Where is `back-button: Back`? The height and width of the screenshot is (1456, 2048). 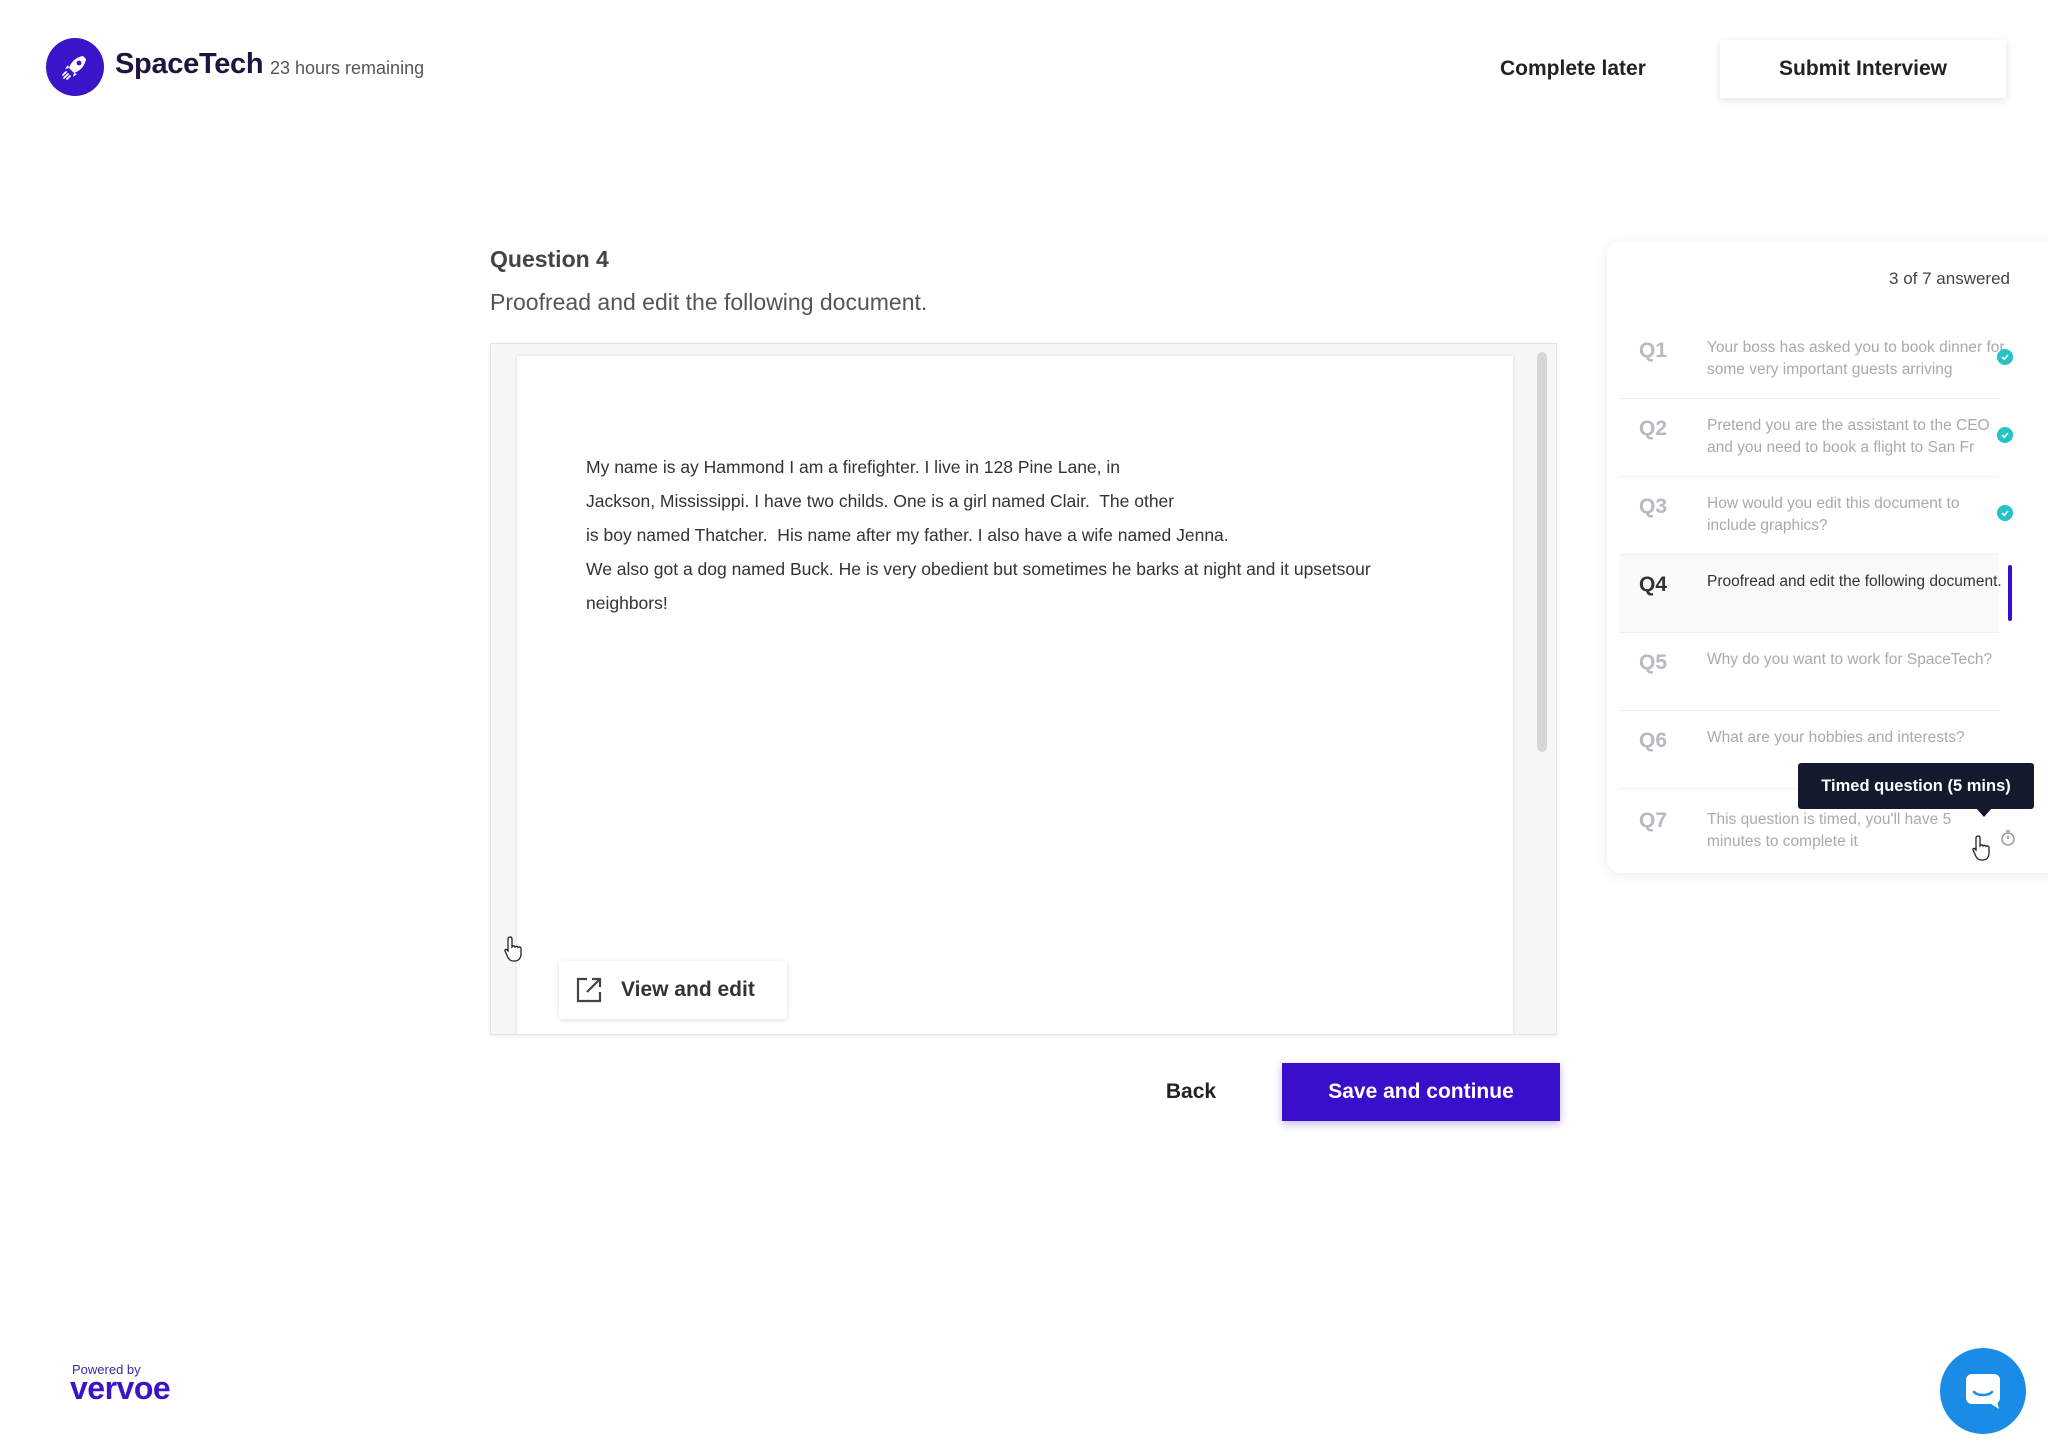 back-button: Back is located at coordinates (1191, 1092).